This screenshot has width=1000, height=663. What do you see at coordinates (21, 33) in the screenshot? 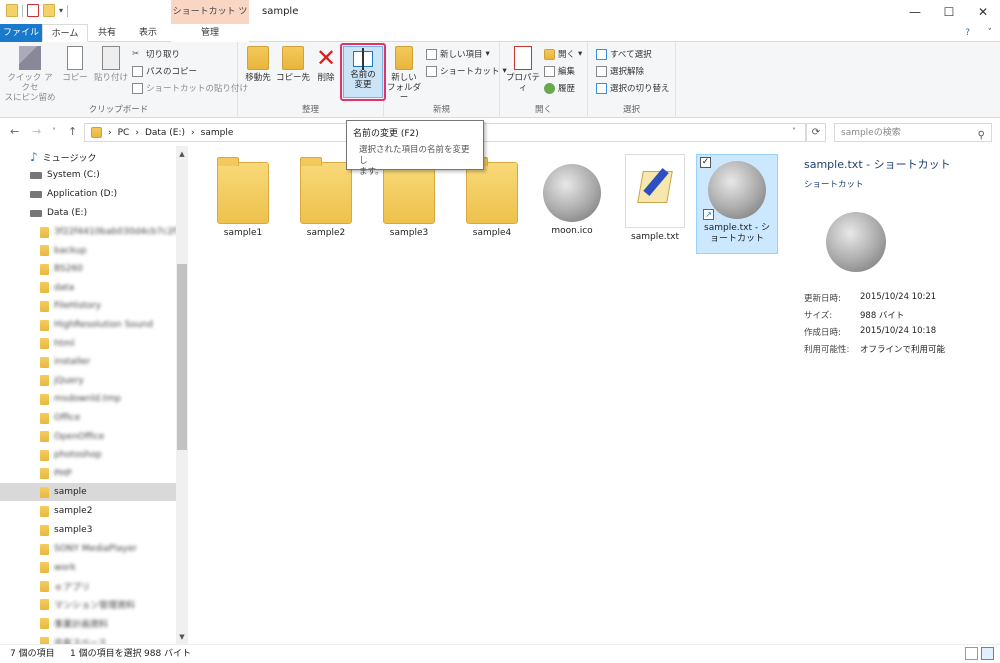
I see `tab-file: ファイル` at bounding box center [21, 33].